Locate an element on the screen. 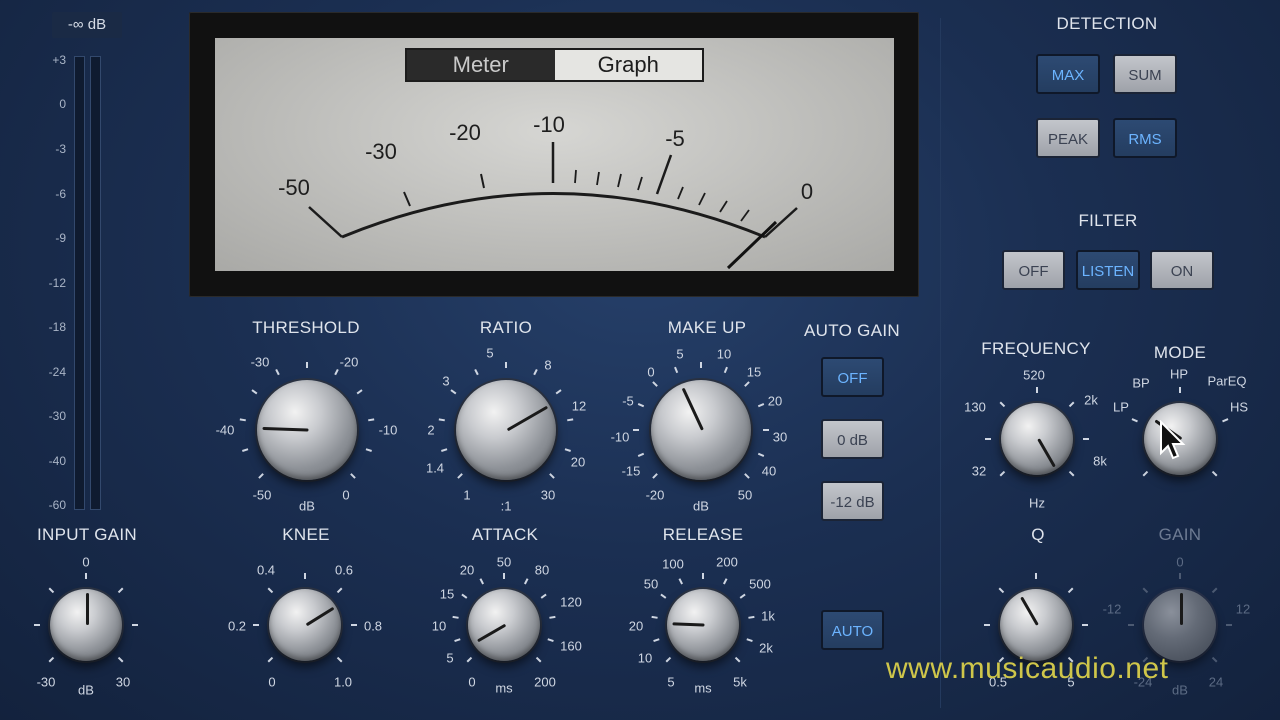 The width and height of the screenshot is (1280, 720). release-tick: 50 is located at coordinates (651, 584).